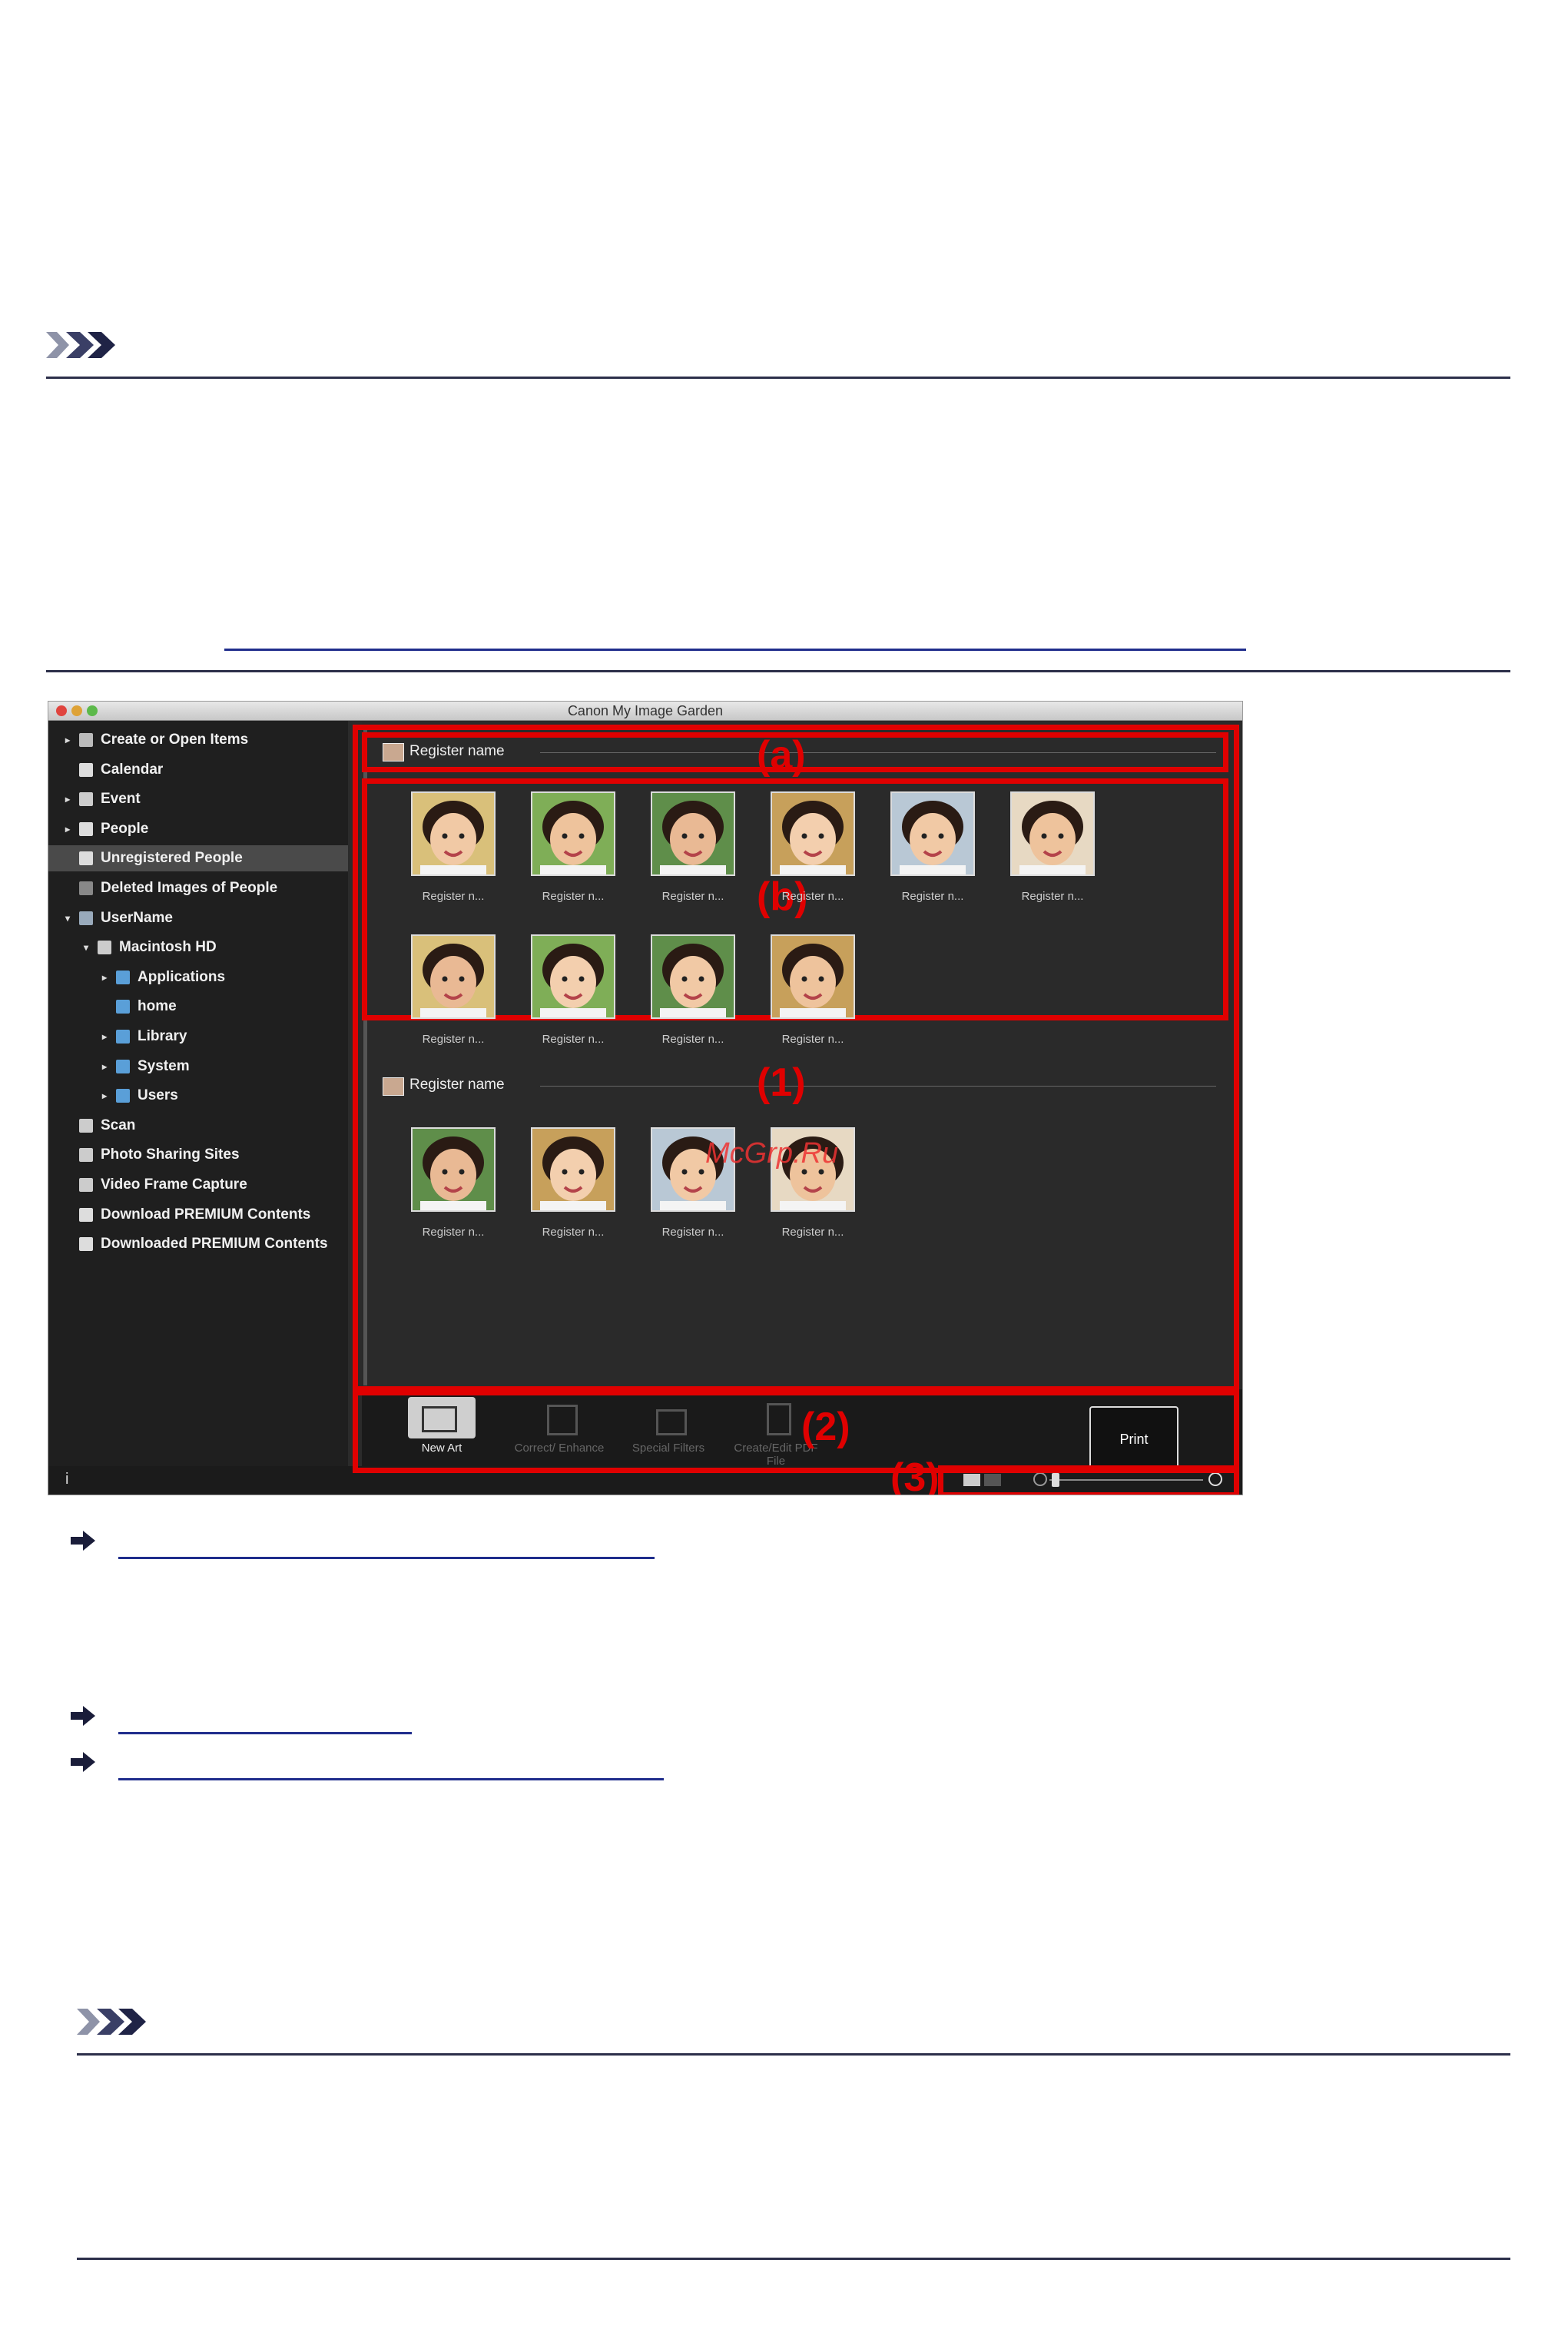 The width and height of the screenshot is (1568, 2326). What do you see at coordinates (198, 1007) in the screenshot?
I see `sidebar-item: home` at bounding box center [198, 1007].